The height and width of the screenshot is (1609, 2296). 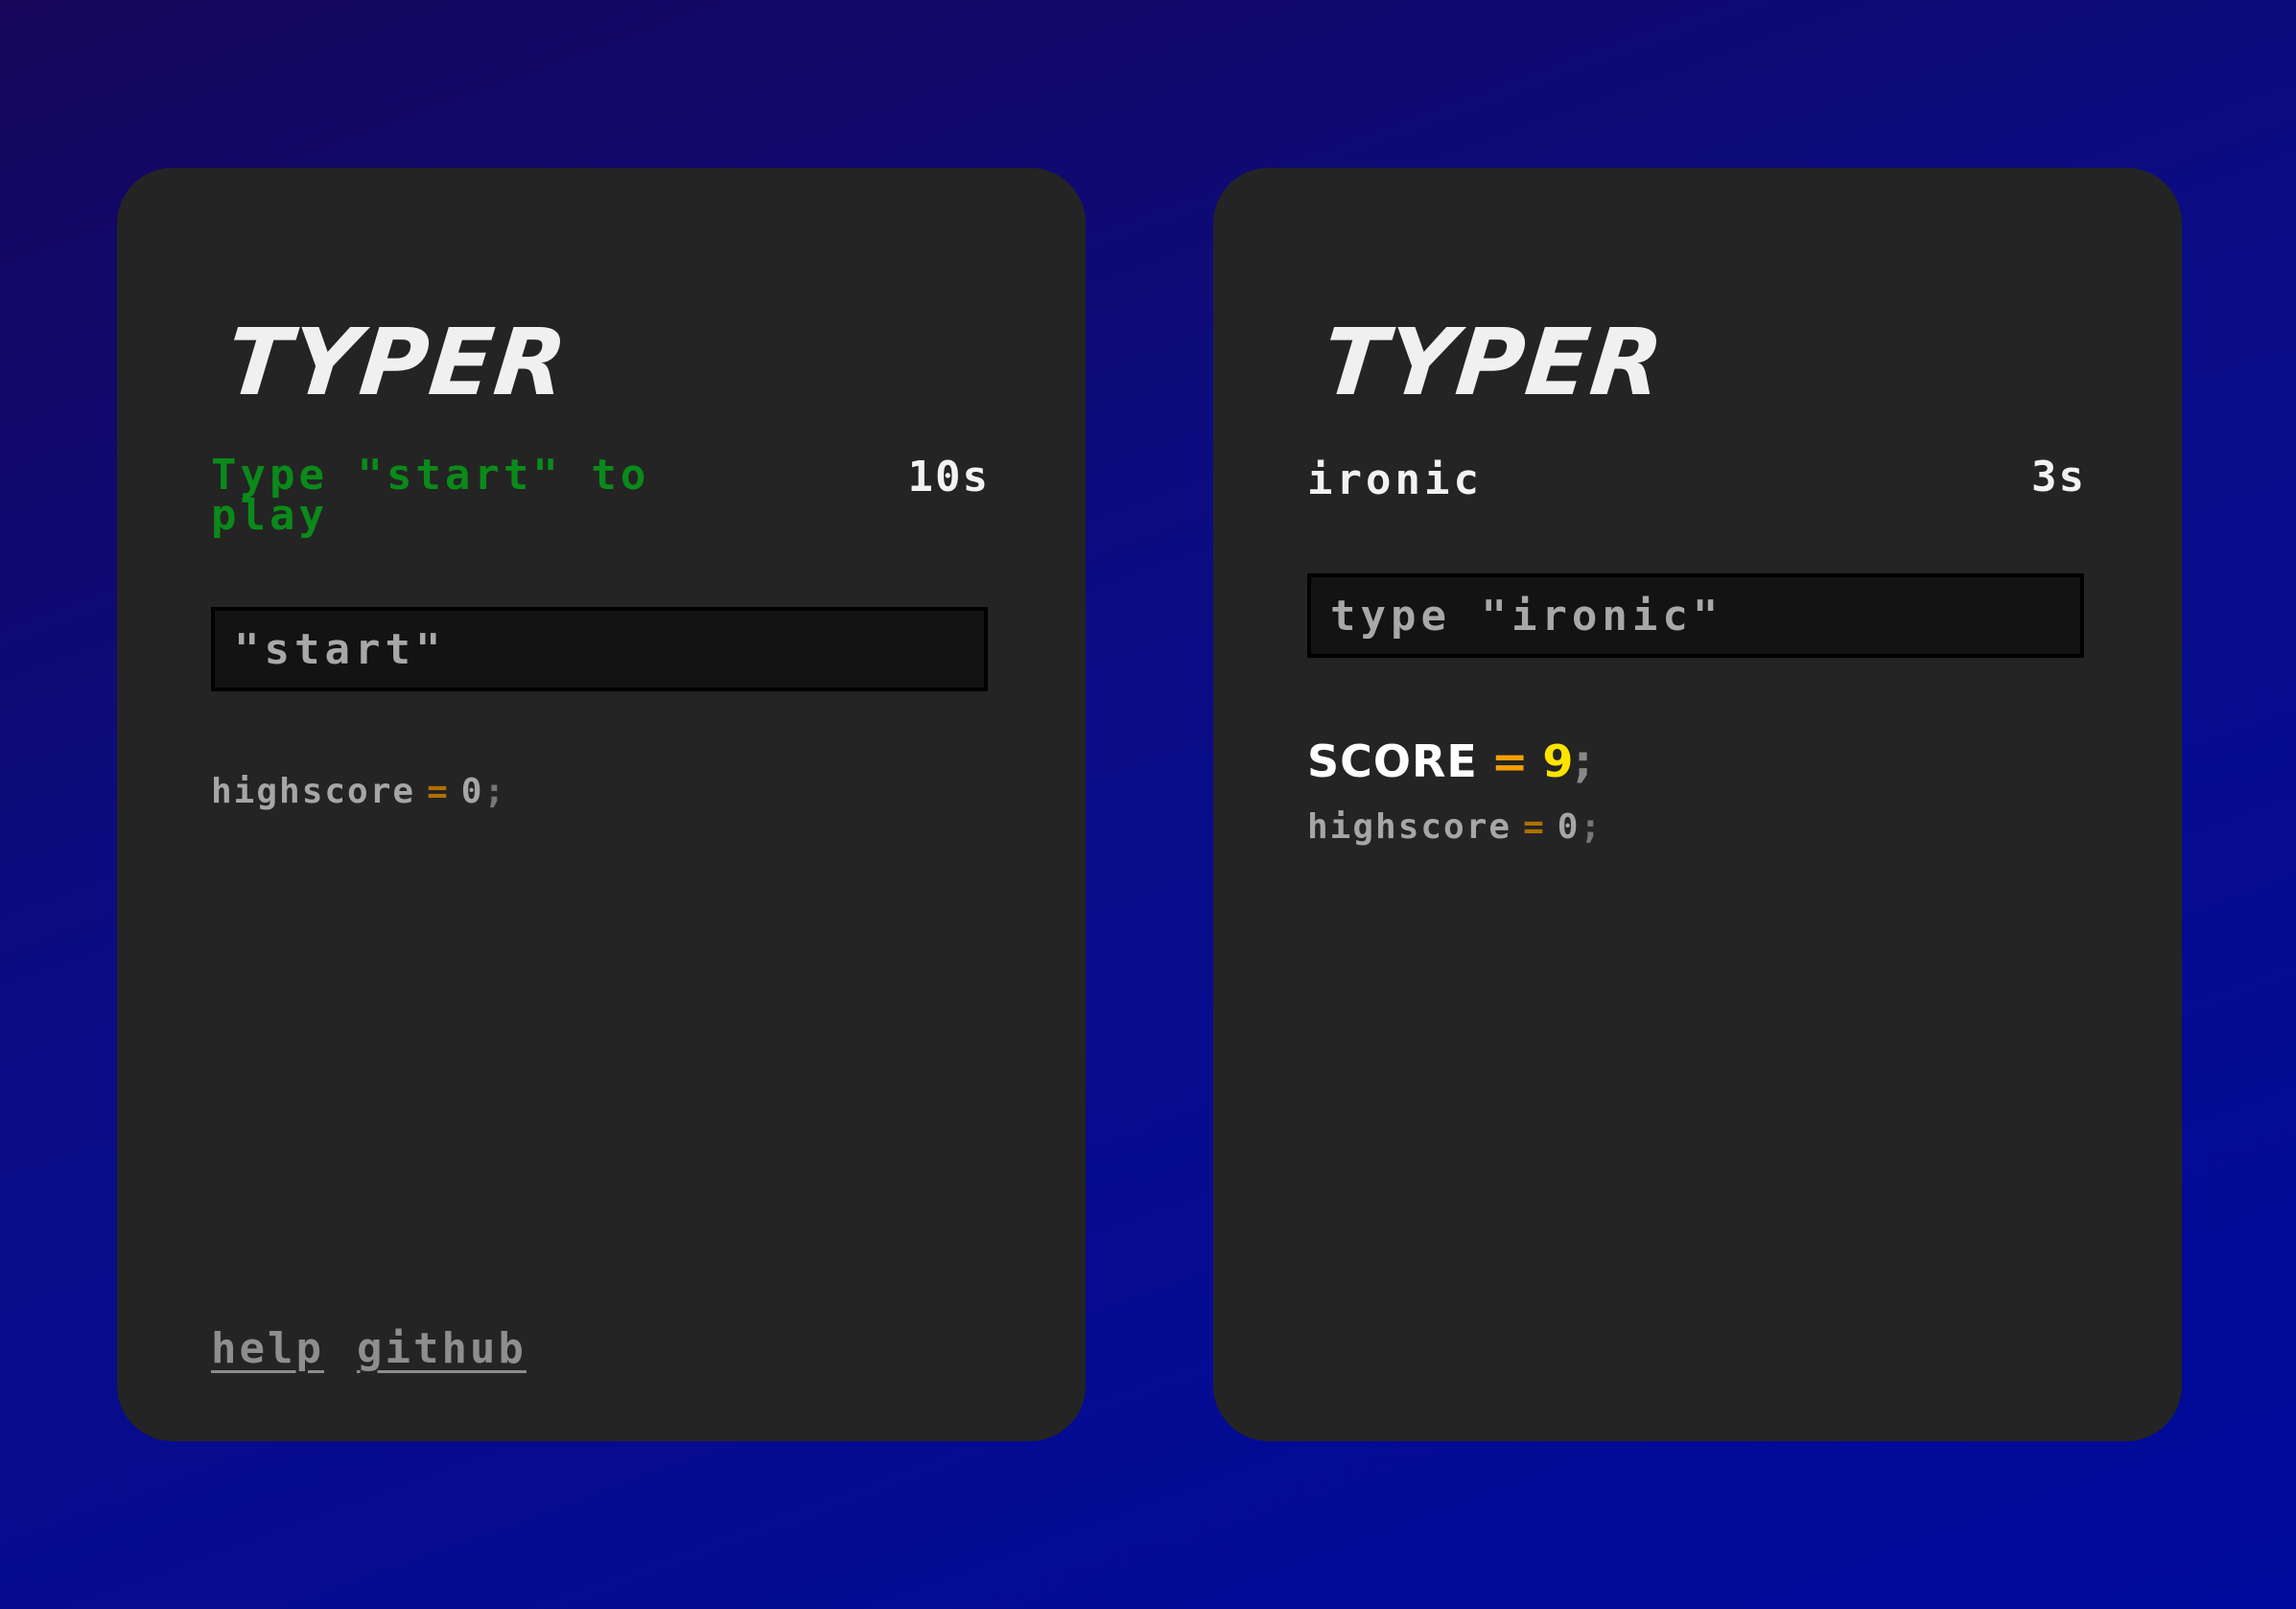 I want to click on typing-input-placeholder: type "ironic", so click(x=1526, y=616).